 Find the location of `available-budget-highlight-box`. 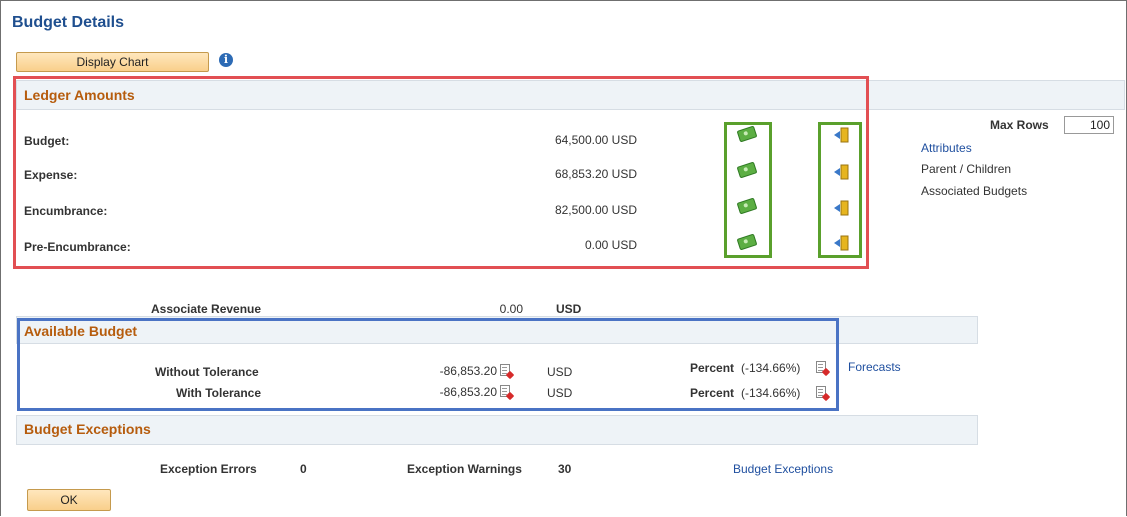

available-budget-highlight-box is located at coordinates (428, 364).